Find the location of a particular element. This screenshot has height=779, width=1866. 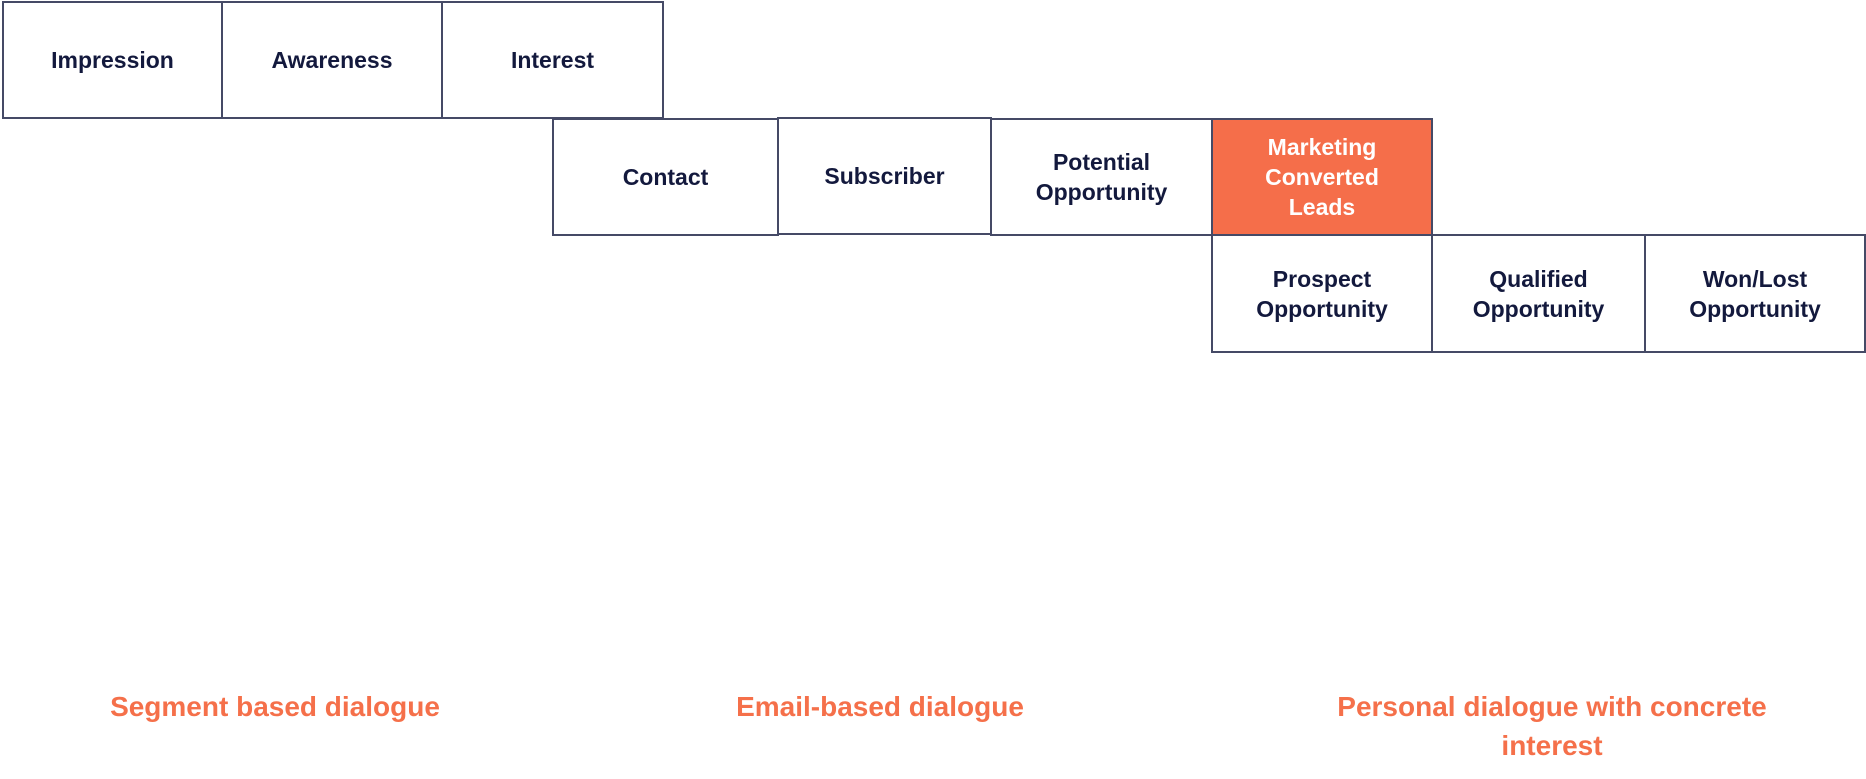

stage-subscriber: Subscriber is located at coordinates (884, 176).